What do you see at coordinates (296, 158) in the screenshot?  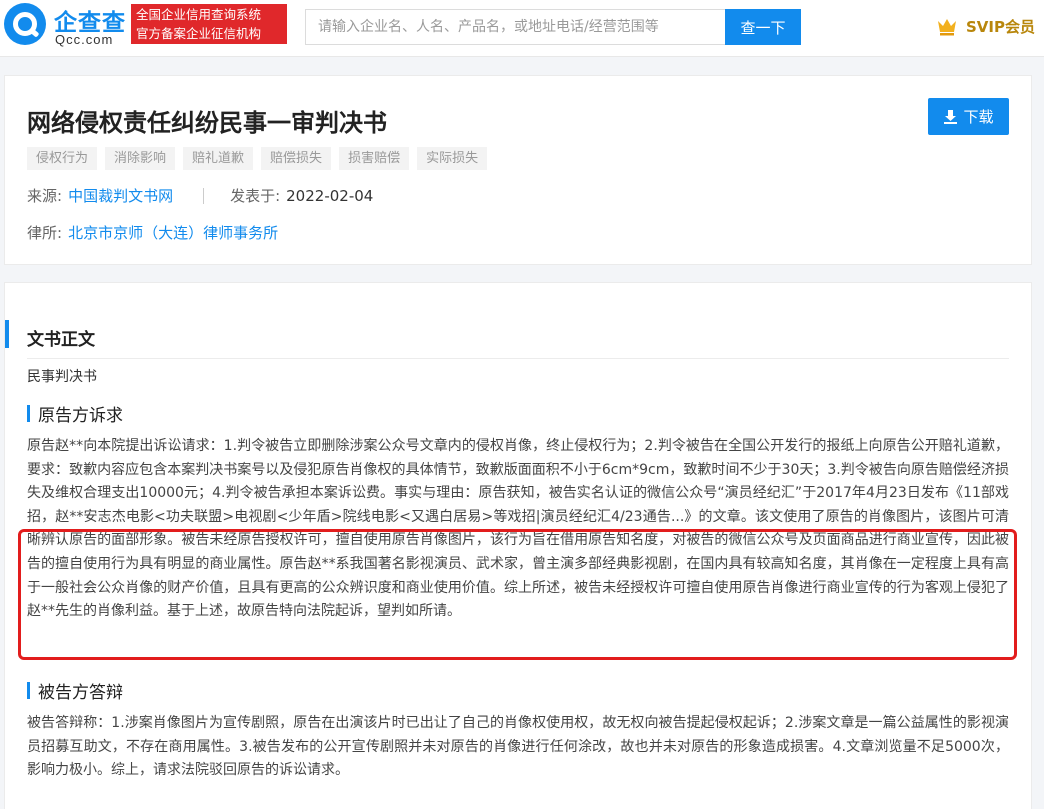 I see `tag: 赔偿损失` at bounding box center [296, 158].